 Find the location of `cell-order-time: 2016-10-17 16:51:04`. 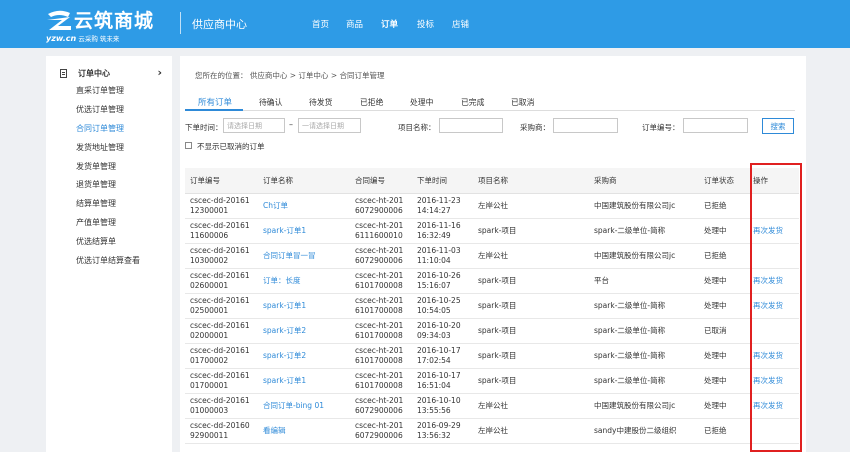

cell-order-time: 2016-10-17 16:51:04 is located at coordinates (442, 381).